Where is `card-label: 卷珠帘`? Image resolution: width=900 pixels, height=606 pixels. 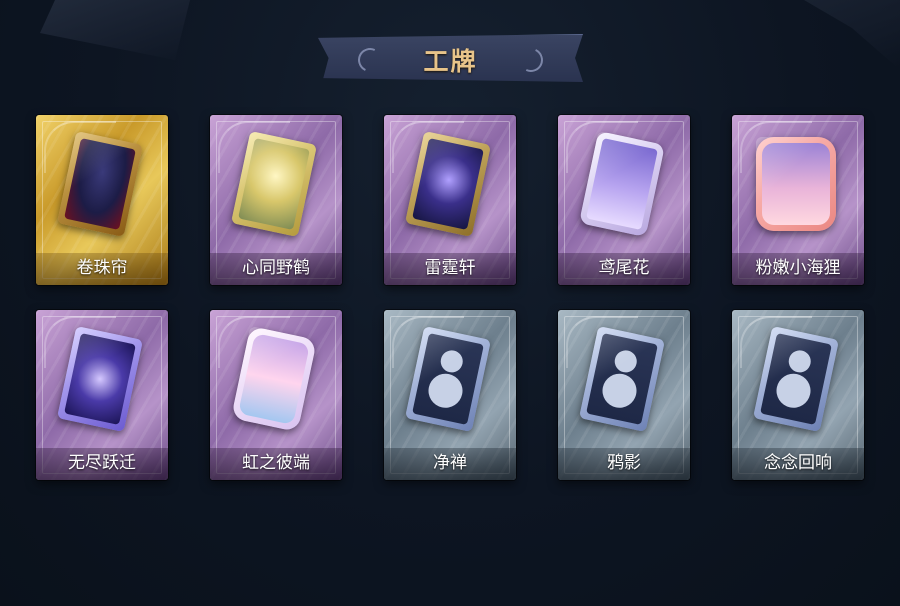
card-label: 卷珠帘 is located at coordinates (102, 268).